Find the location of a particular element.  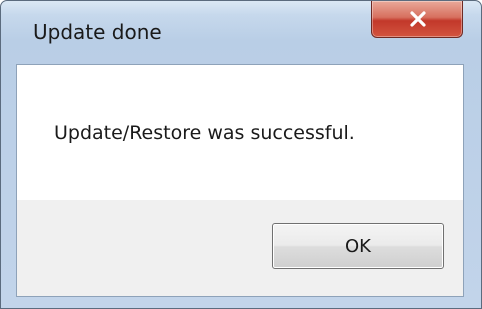

close-x-icon is located at coordinates (418, 19).